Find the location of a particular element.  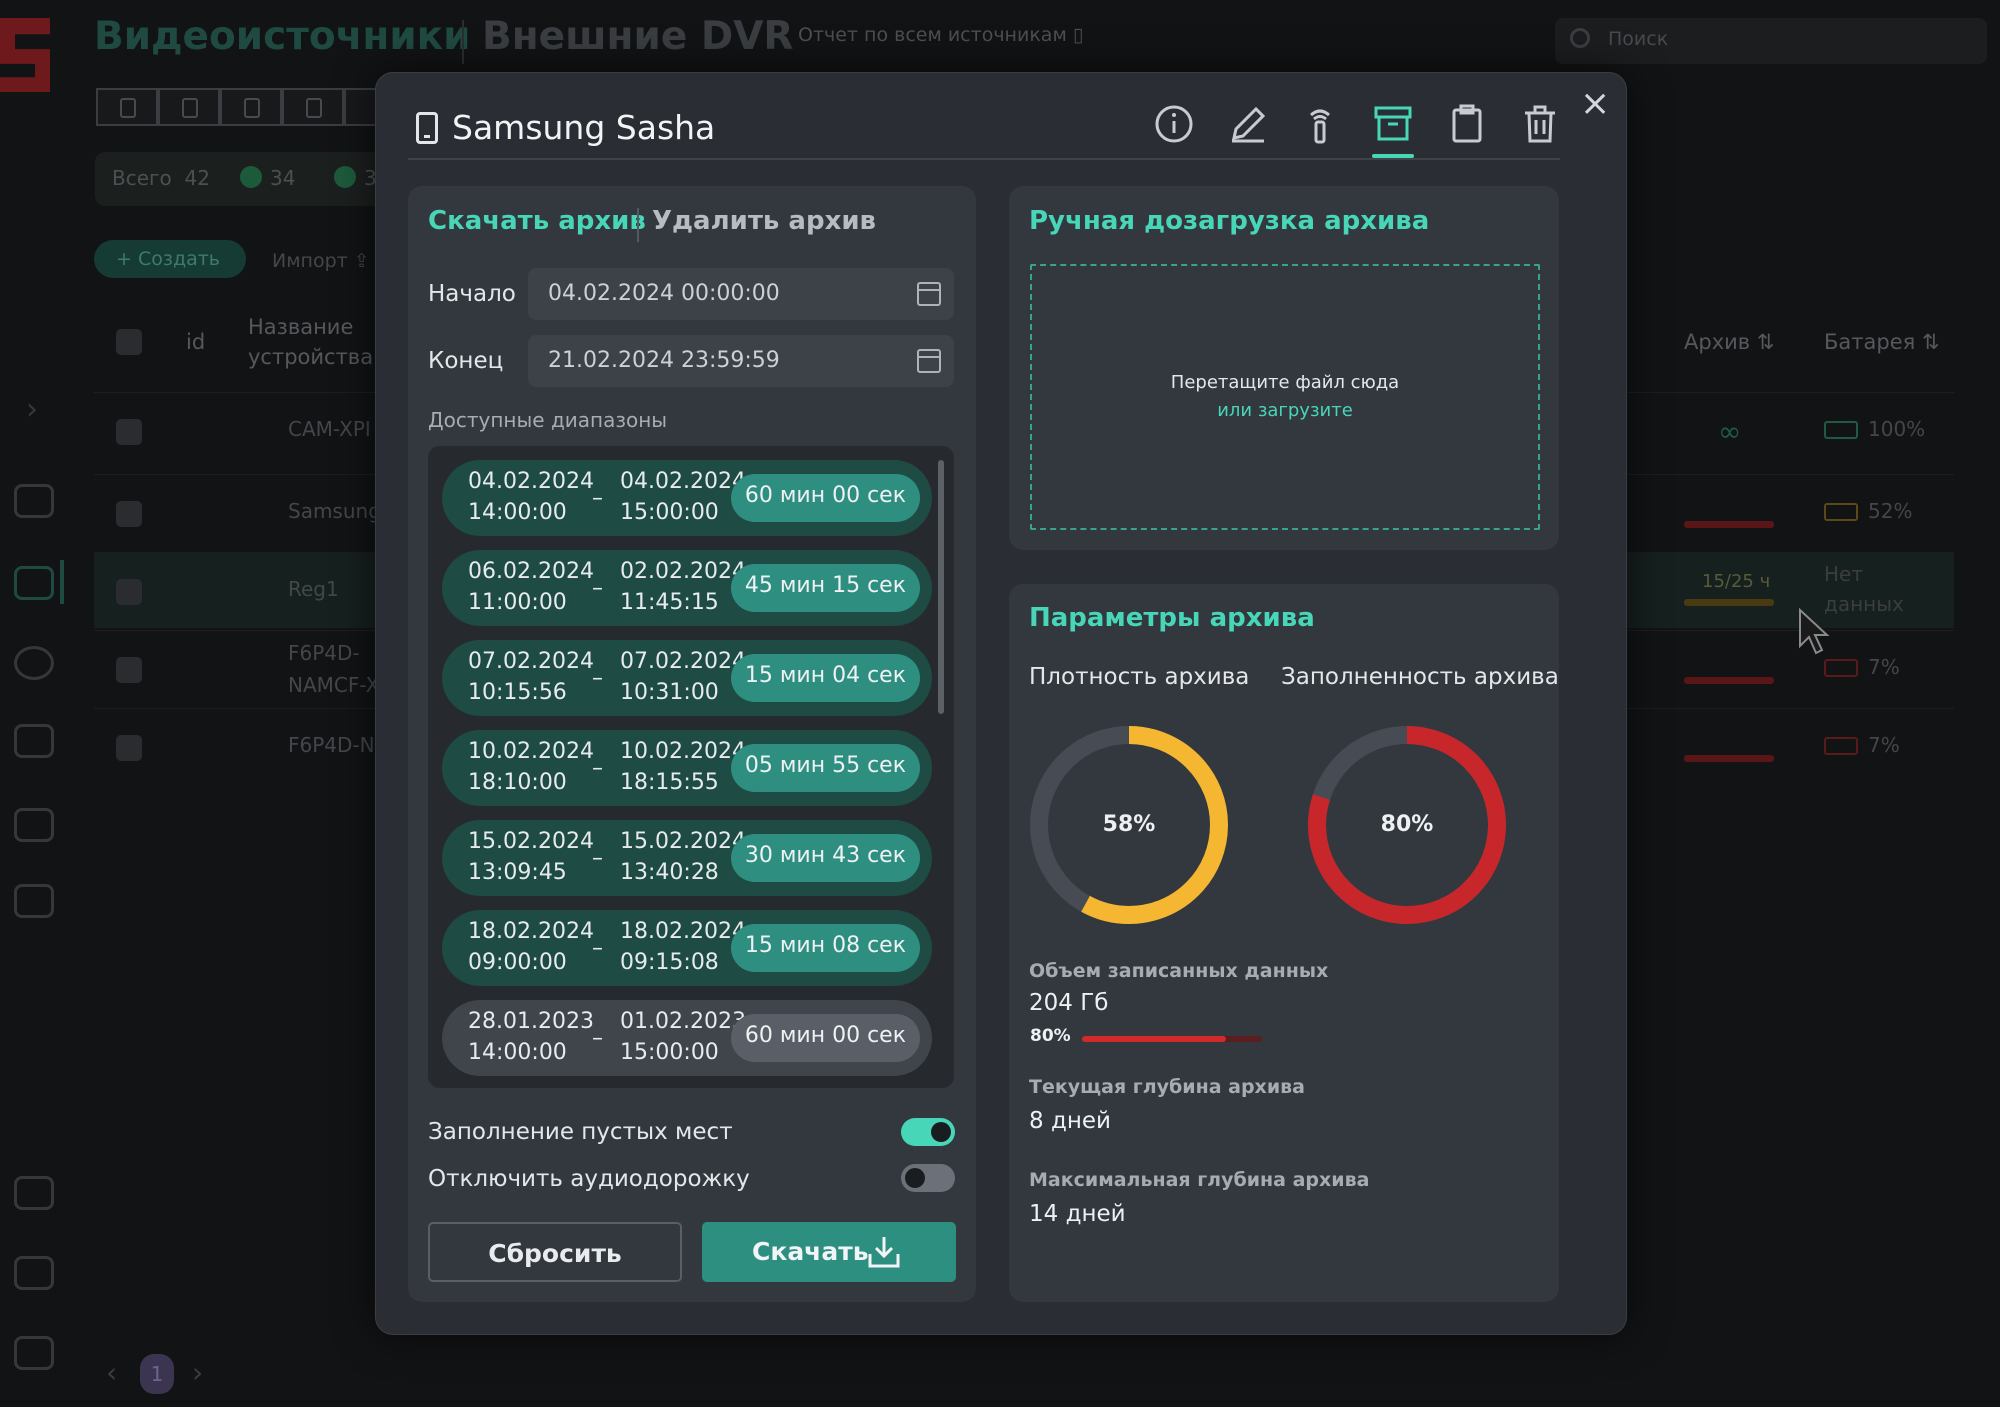

tab-delete-archive: Удалить архив is located at coordinates (764, 221).